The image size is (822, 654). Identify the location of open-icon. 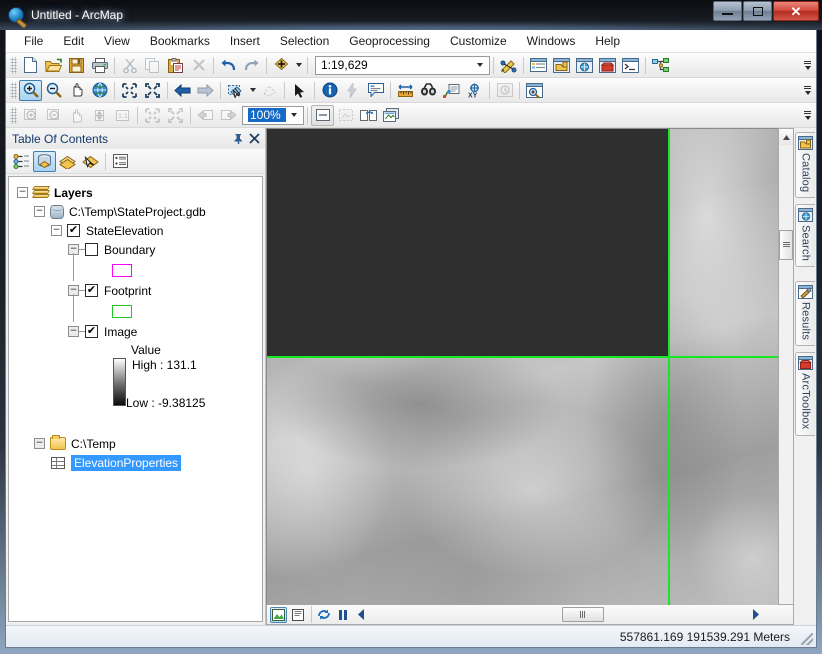
(53, 65).